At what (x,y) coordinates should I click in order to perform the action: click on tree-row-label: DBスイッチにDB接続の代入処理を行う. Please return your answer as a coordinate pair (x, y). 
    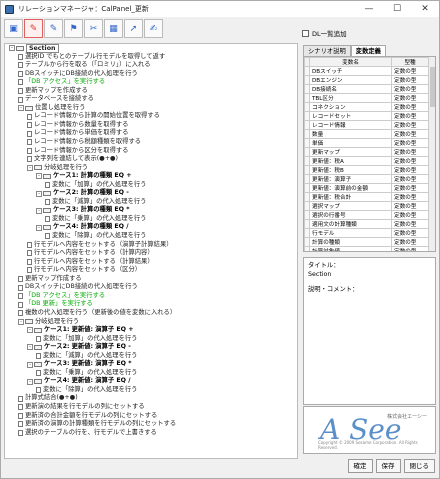
    Looking at the image, I should click on (81, 287).